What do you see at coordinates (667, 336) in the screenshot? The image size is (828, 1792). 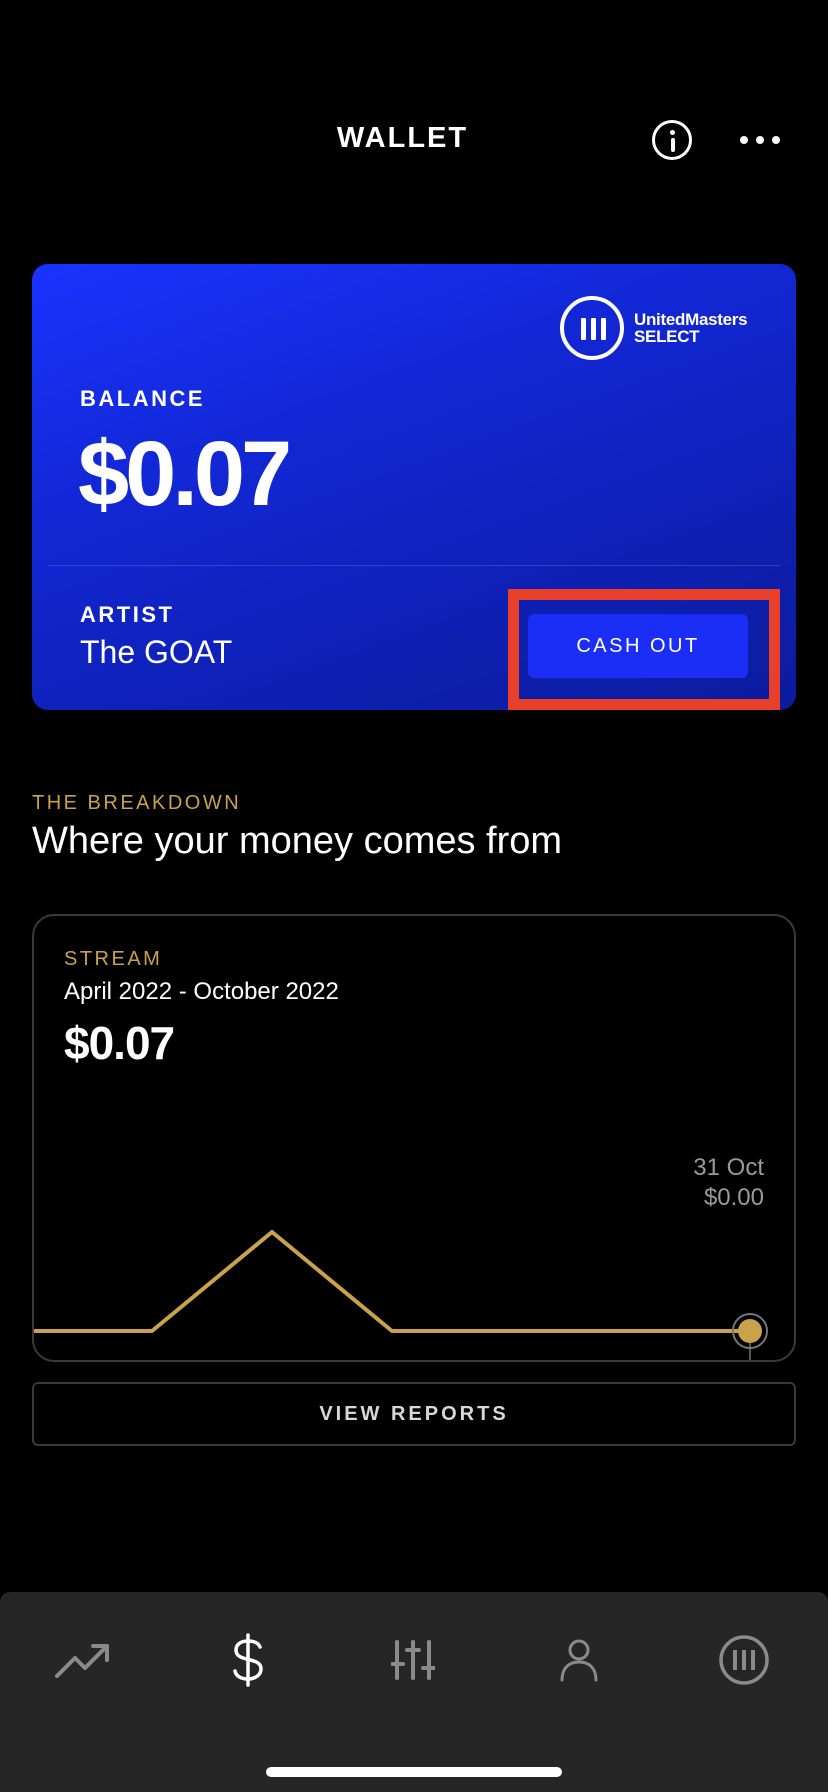 I see `logo-line-2: SELECT` at bounding box center [667, 336].